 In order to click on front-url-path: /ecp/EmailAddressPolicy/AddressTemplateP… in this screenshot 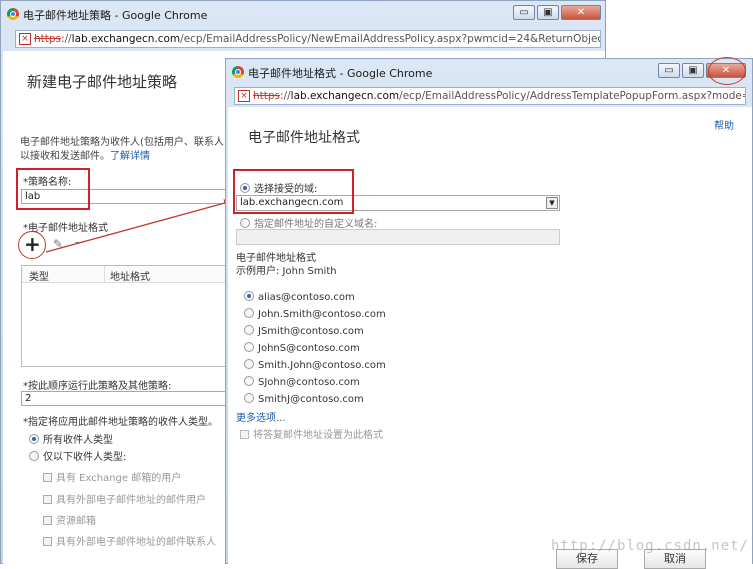, I will do `click(572, 96)`.